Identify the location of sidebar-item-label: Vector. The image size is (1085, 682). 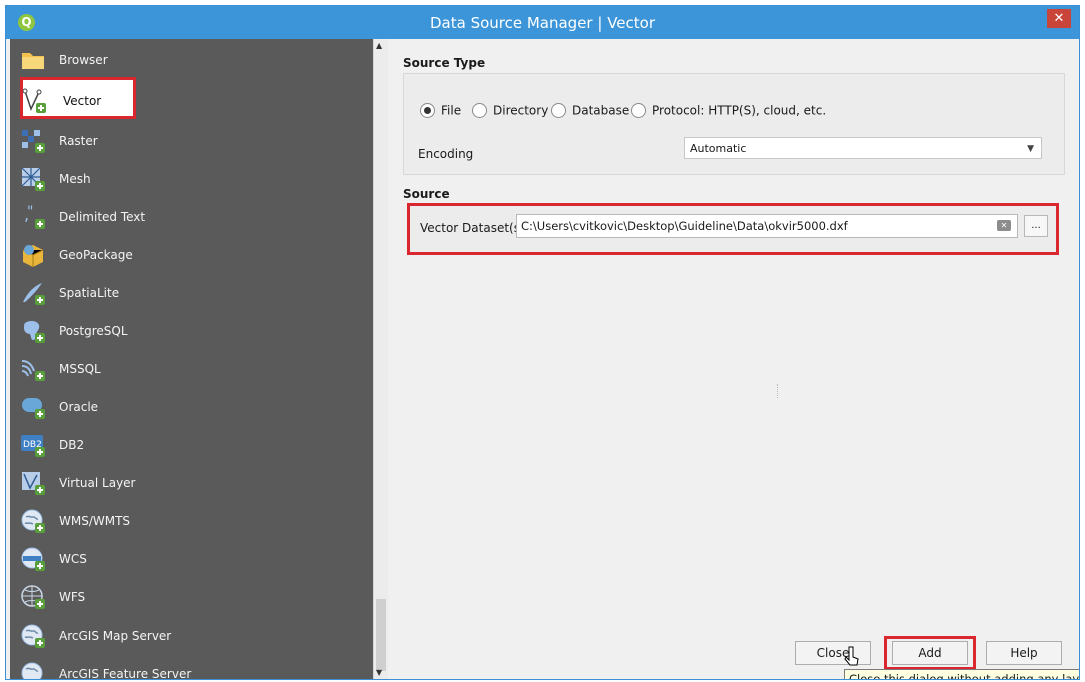
(82, 101).